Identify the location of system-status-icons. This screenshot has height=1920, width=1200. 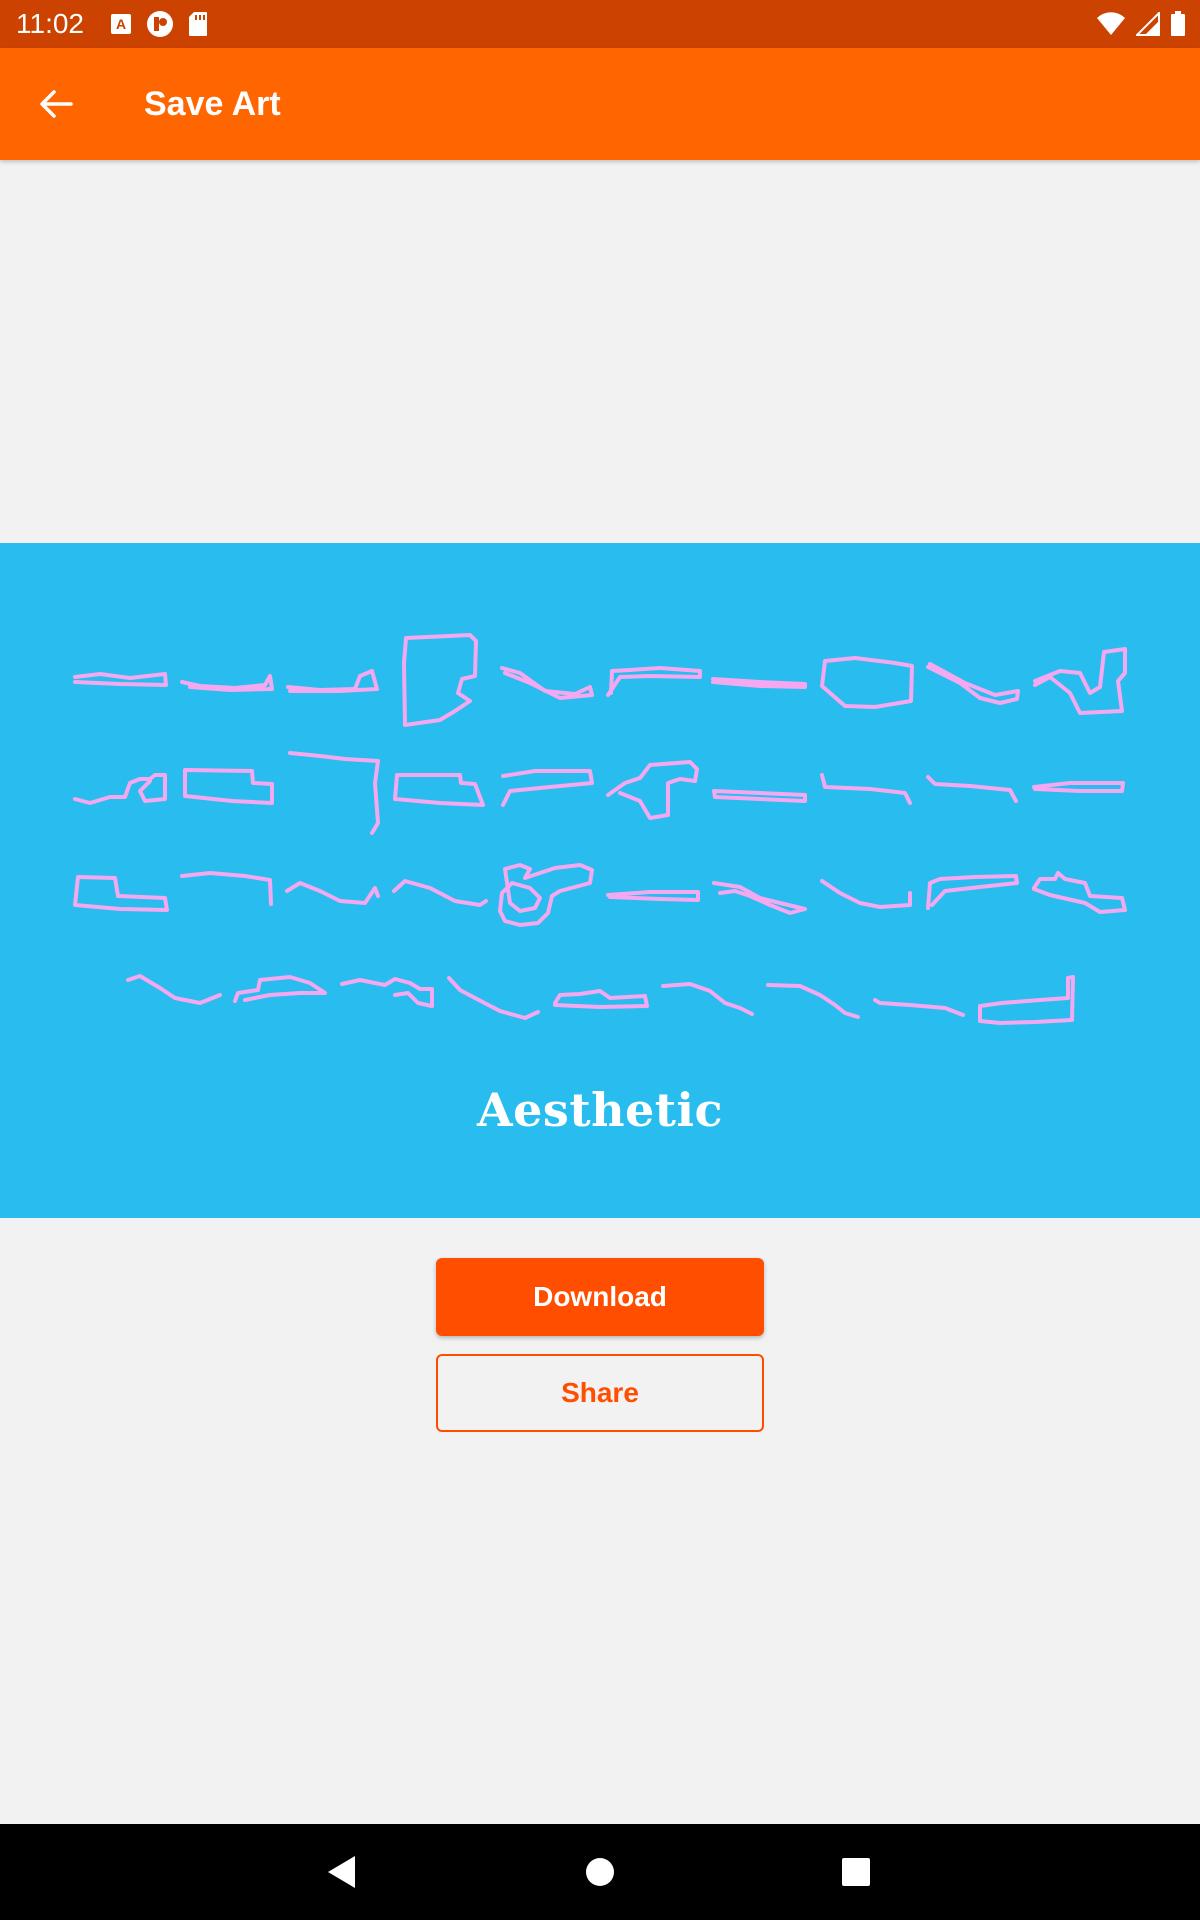
(1141, 24).